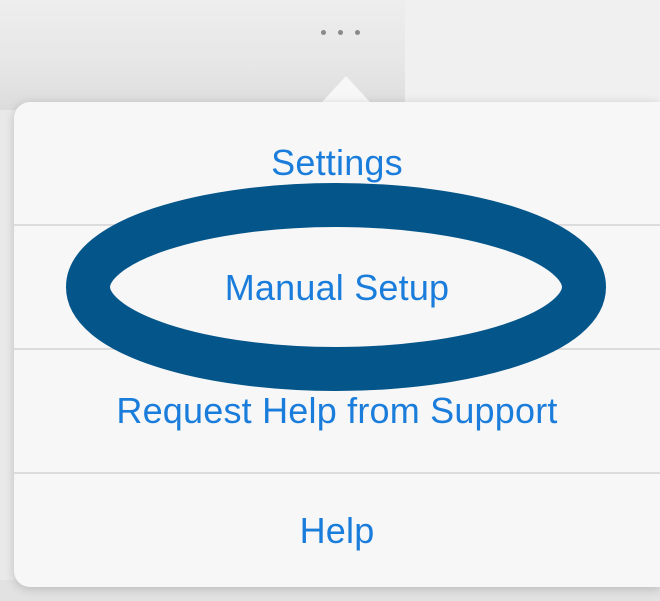  I want to click on menu-item-label: Manual Setup, so click(337, 287).